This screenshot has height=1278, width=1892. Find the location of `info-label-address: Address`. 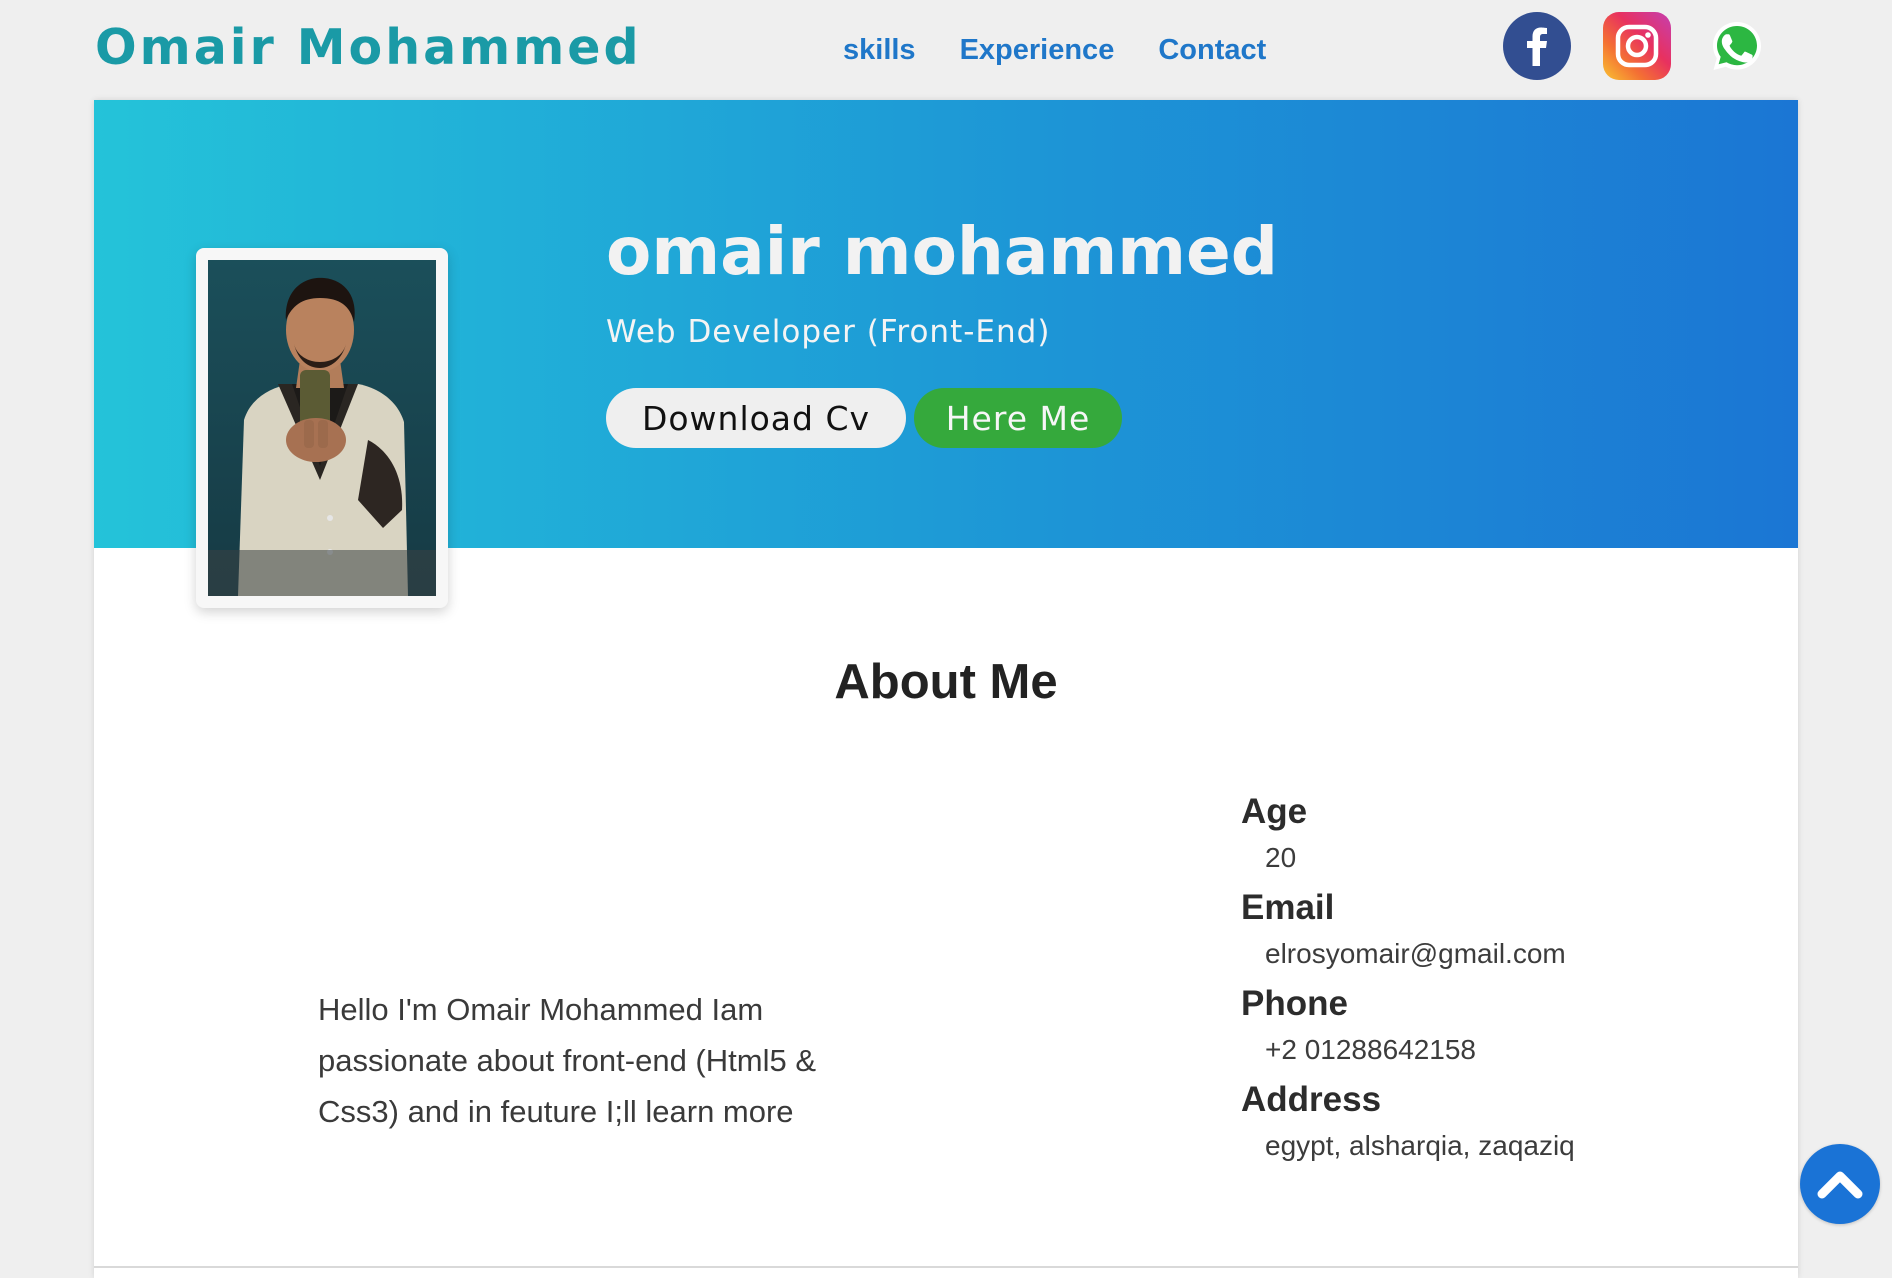

info-label-address: Address is located at coordinates (1311, 1099).